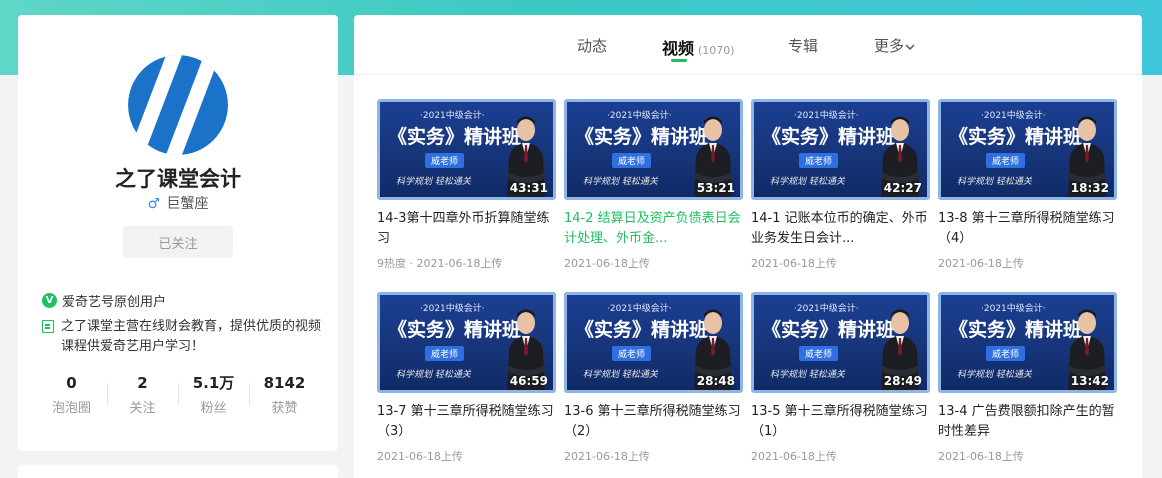  What do you see at coordinates (716, 50) in the screenshot?
I see `video-count: (1070)` at bounding box center [716, 50].